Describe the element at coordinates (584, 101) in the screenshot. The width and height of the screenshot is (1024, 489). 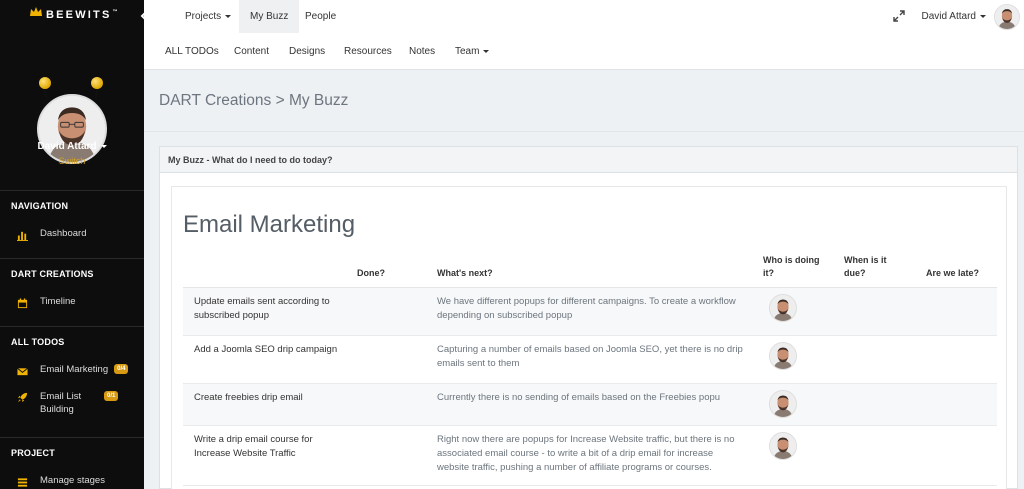
I see `breadcrumb: DART Creations > My Buzz` at that location.